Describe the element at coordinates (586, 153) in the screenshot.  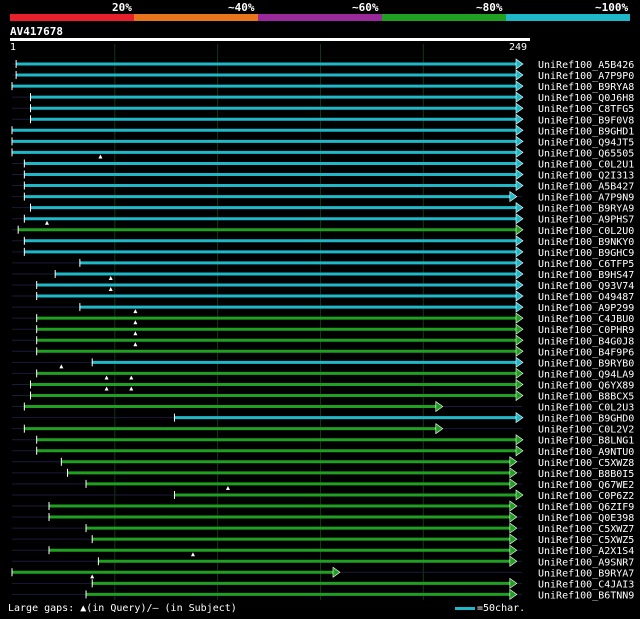
I see `hit-label: UniRef100_Q65505` at that location.